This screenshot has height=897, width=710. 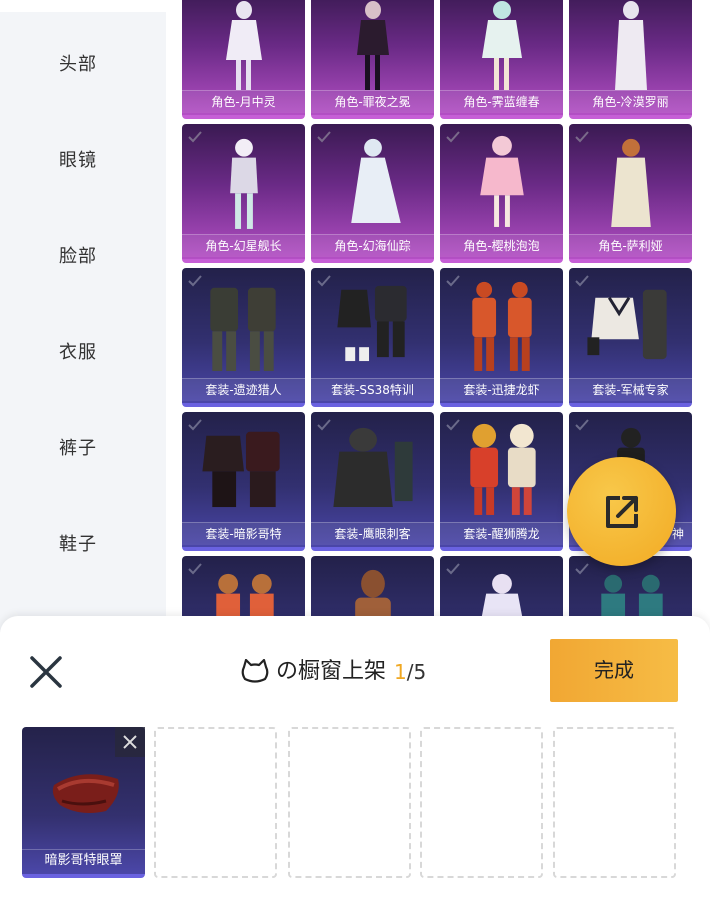 I want to click on item-card: 角色-冷漠罗丽, so click(x=630, y=59).